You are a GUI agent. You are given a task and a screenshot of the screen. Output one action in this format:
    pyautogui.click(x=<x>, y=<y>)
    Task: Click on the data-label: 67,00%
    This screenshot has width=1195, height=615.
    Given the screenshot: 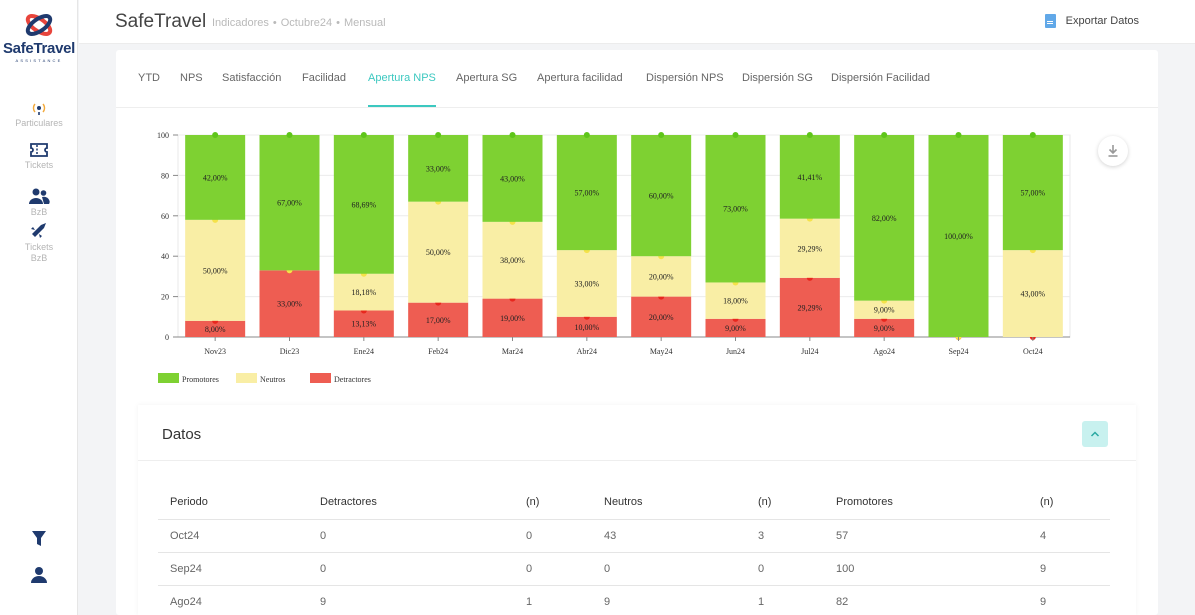 What is the action you would take?
    pyautogui.click(x=289, y=203)
    